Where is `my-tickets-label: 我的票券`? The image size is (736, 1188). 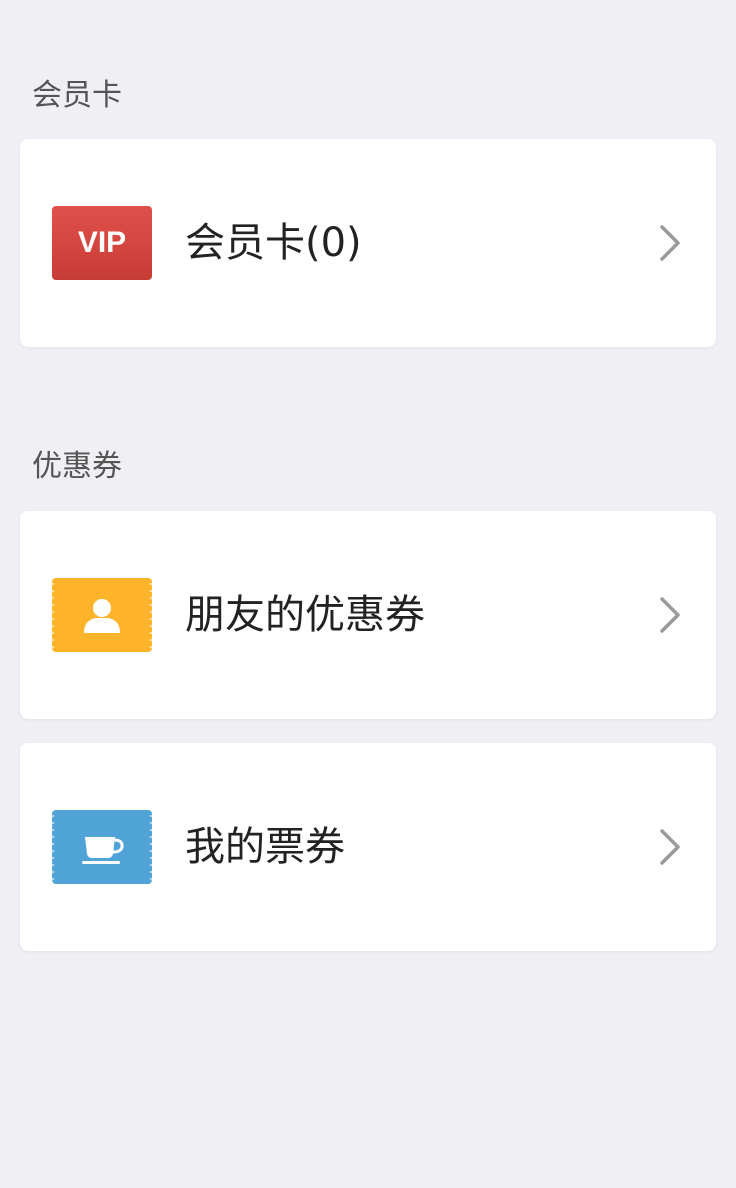
my-tickets-label: 我的票券 is located at coordinates (265, 847).